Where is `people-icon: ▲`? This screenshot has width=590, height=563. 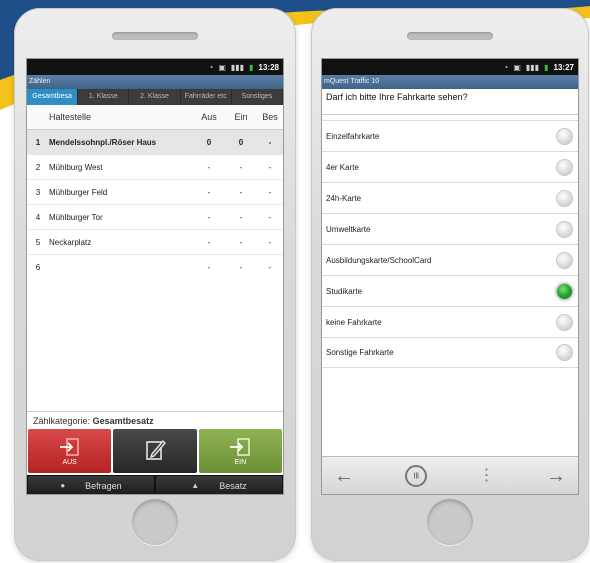 people-icon: ▲ is located at coordinates (195, 485).